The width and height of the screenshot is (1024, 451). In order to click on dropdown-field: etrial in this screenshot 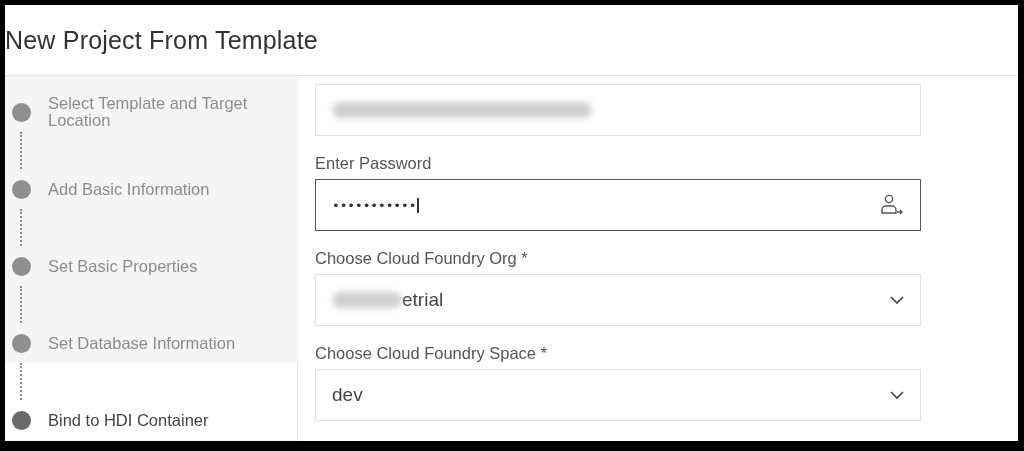, I will do `click(618, 300)`.